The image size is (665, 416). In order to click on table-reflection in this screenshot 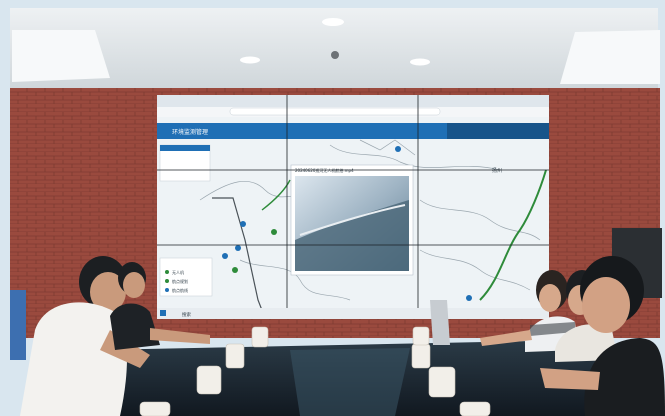, I will do `click(350, 382)`.